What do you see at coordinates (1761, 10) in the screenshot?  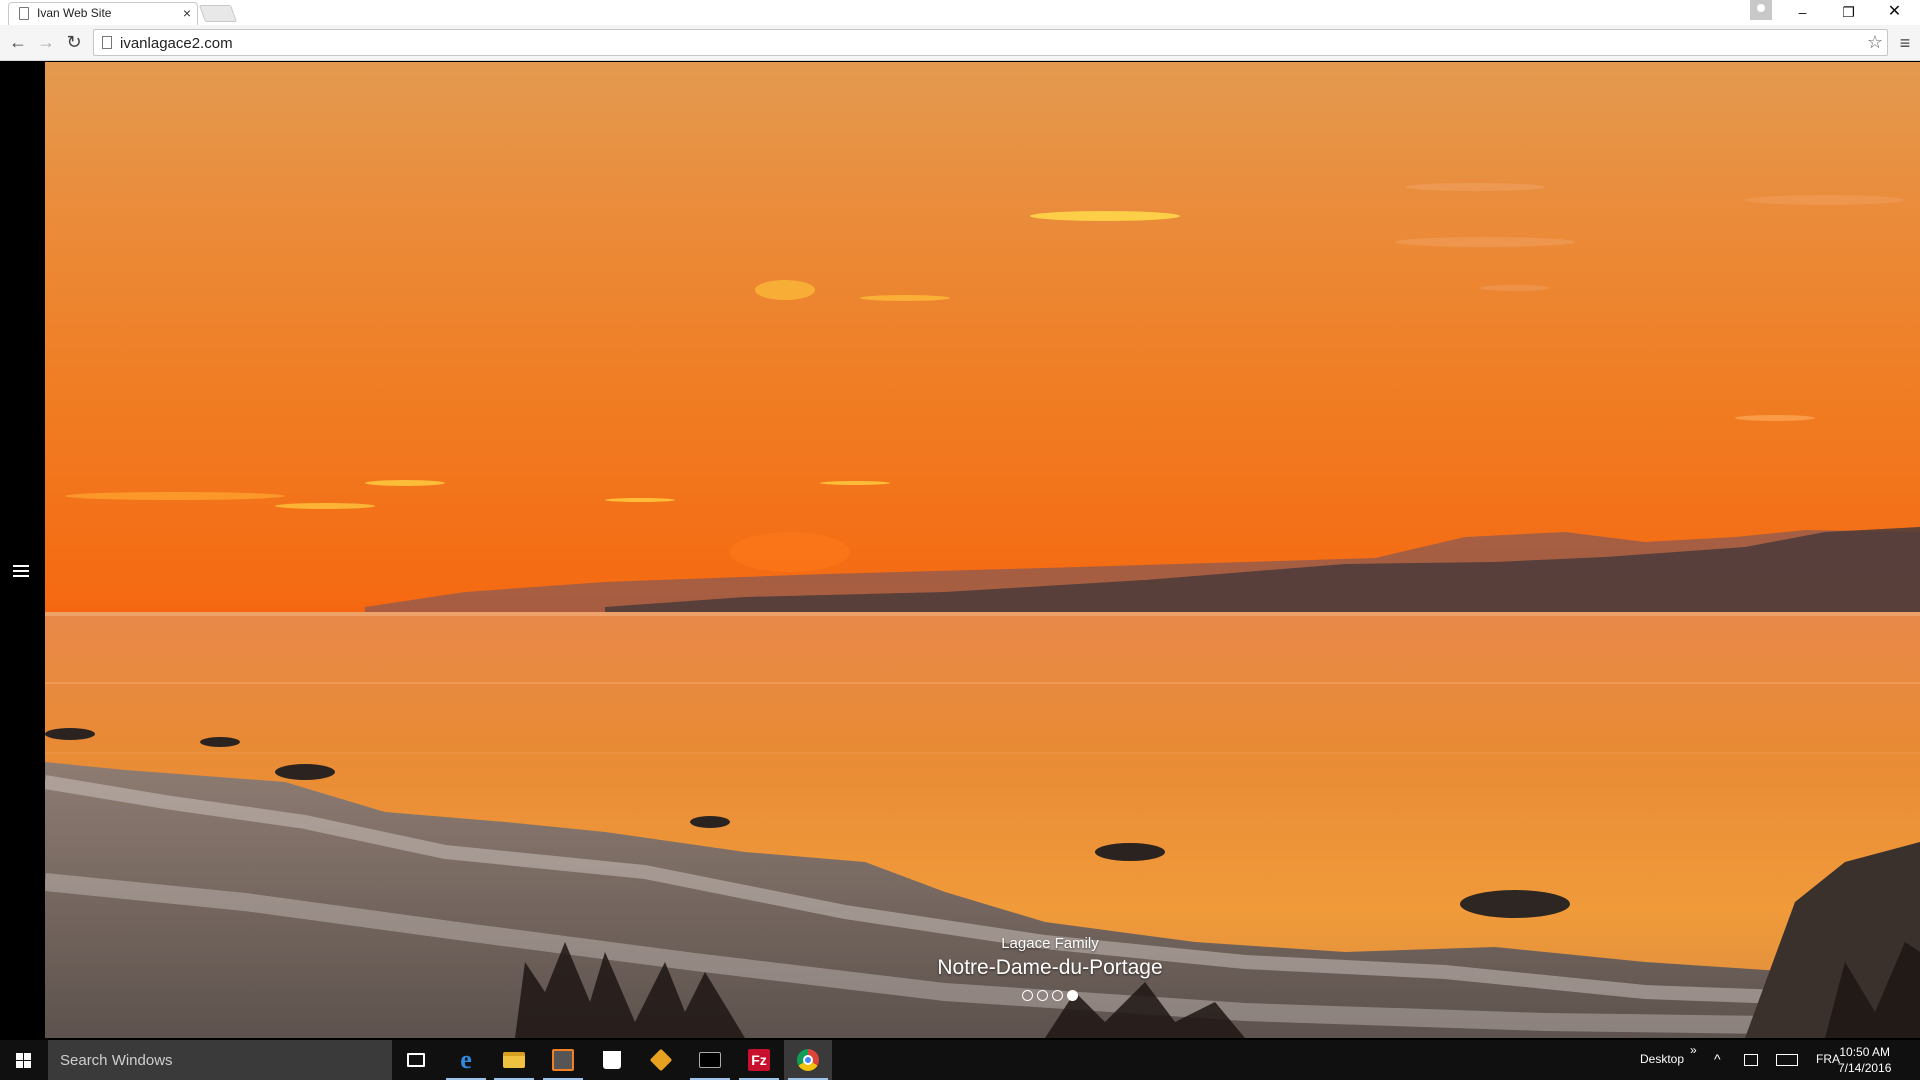 I see `profile-icon` at bounding box center [1761, 10].